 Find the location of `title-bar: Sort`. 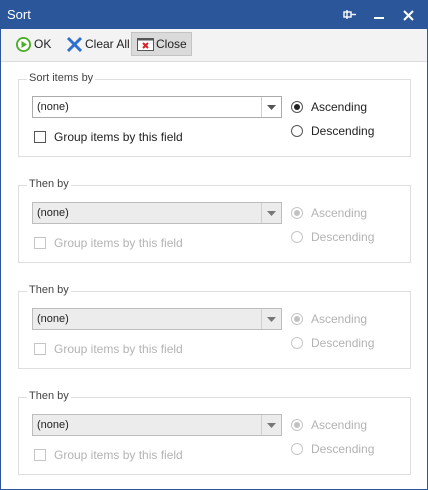

title-bar: Sort is located at coordinates (214, 15).